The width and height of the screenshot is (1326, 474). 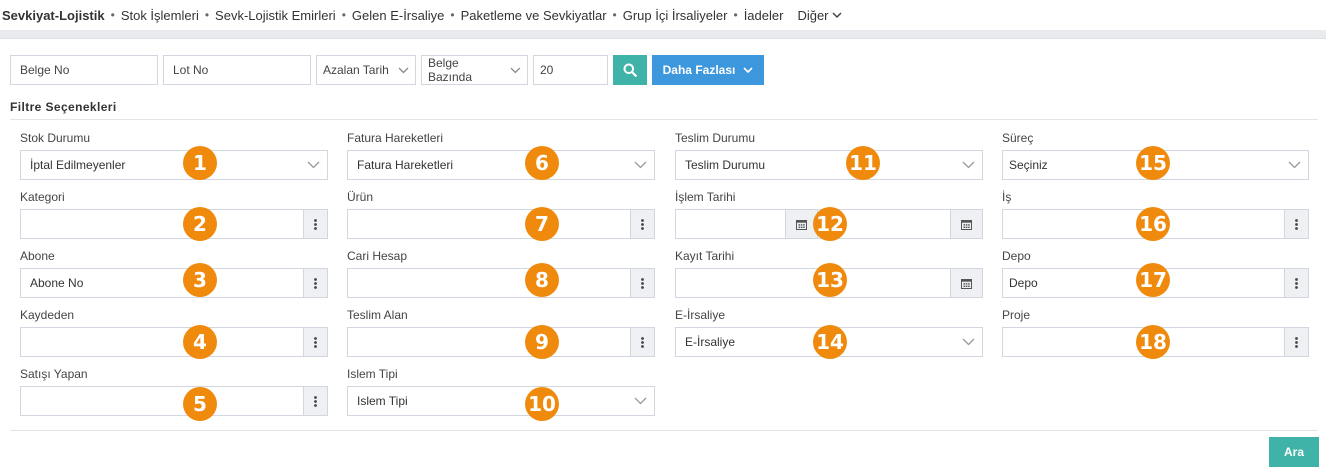 I want to click on more-options-button: Daha Fazlası, so click(x=708, y=70).